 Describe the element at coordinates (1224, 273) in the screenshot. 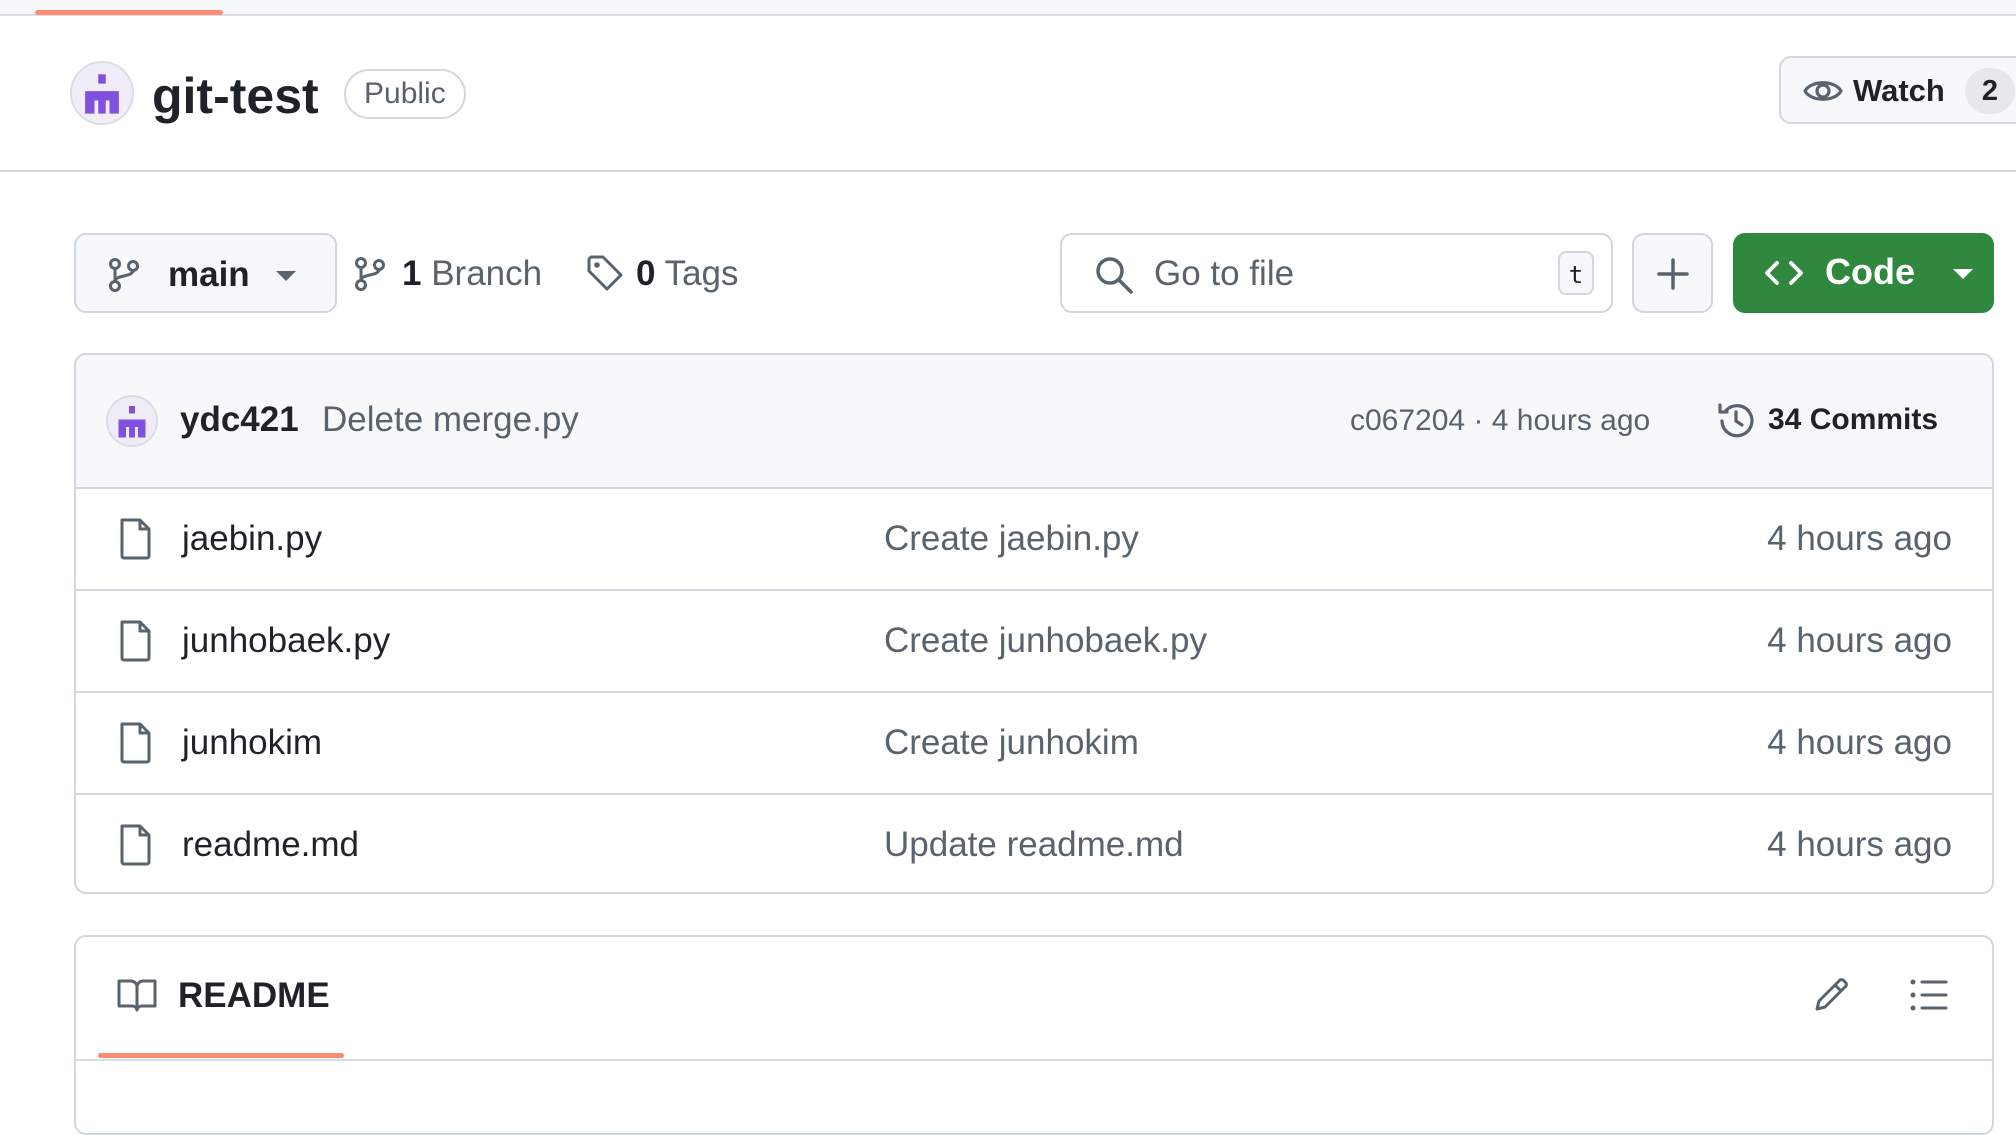

I see `search-placeholder: Go to file` at that location.